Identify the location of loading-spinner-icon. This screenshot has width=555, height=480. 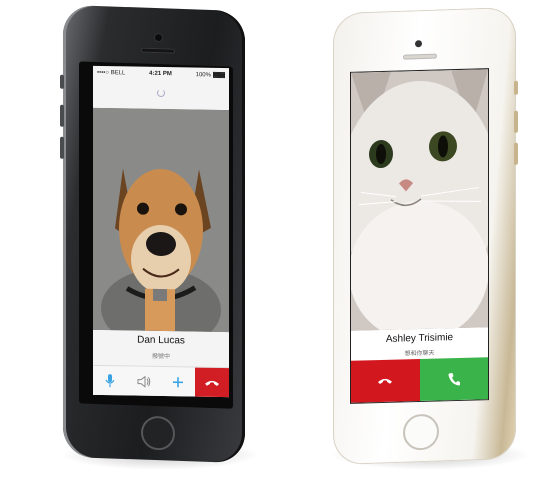
(161, 93).